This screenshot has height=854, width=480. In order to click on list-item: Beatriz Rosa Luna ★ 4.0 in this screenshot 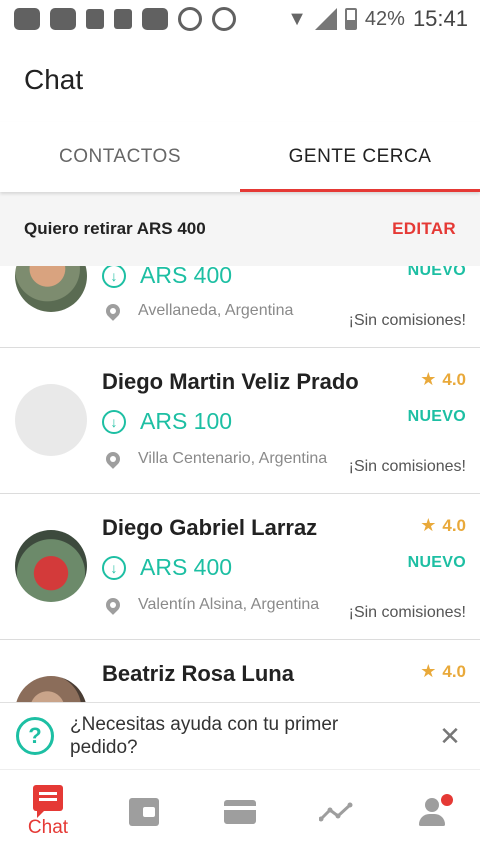, I will do `click(240, 671)`.